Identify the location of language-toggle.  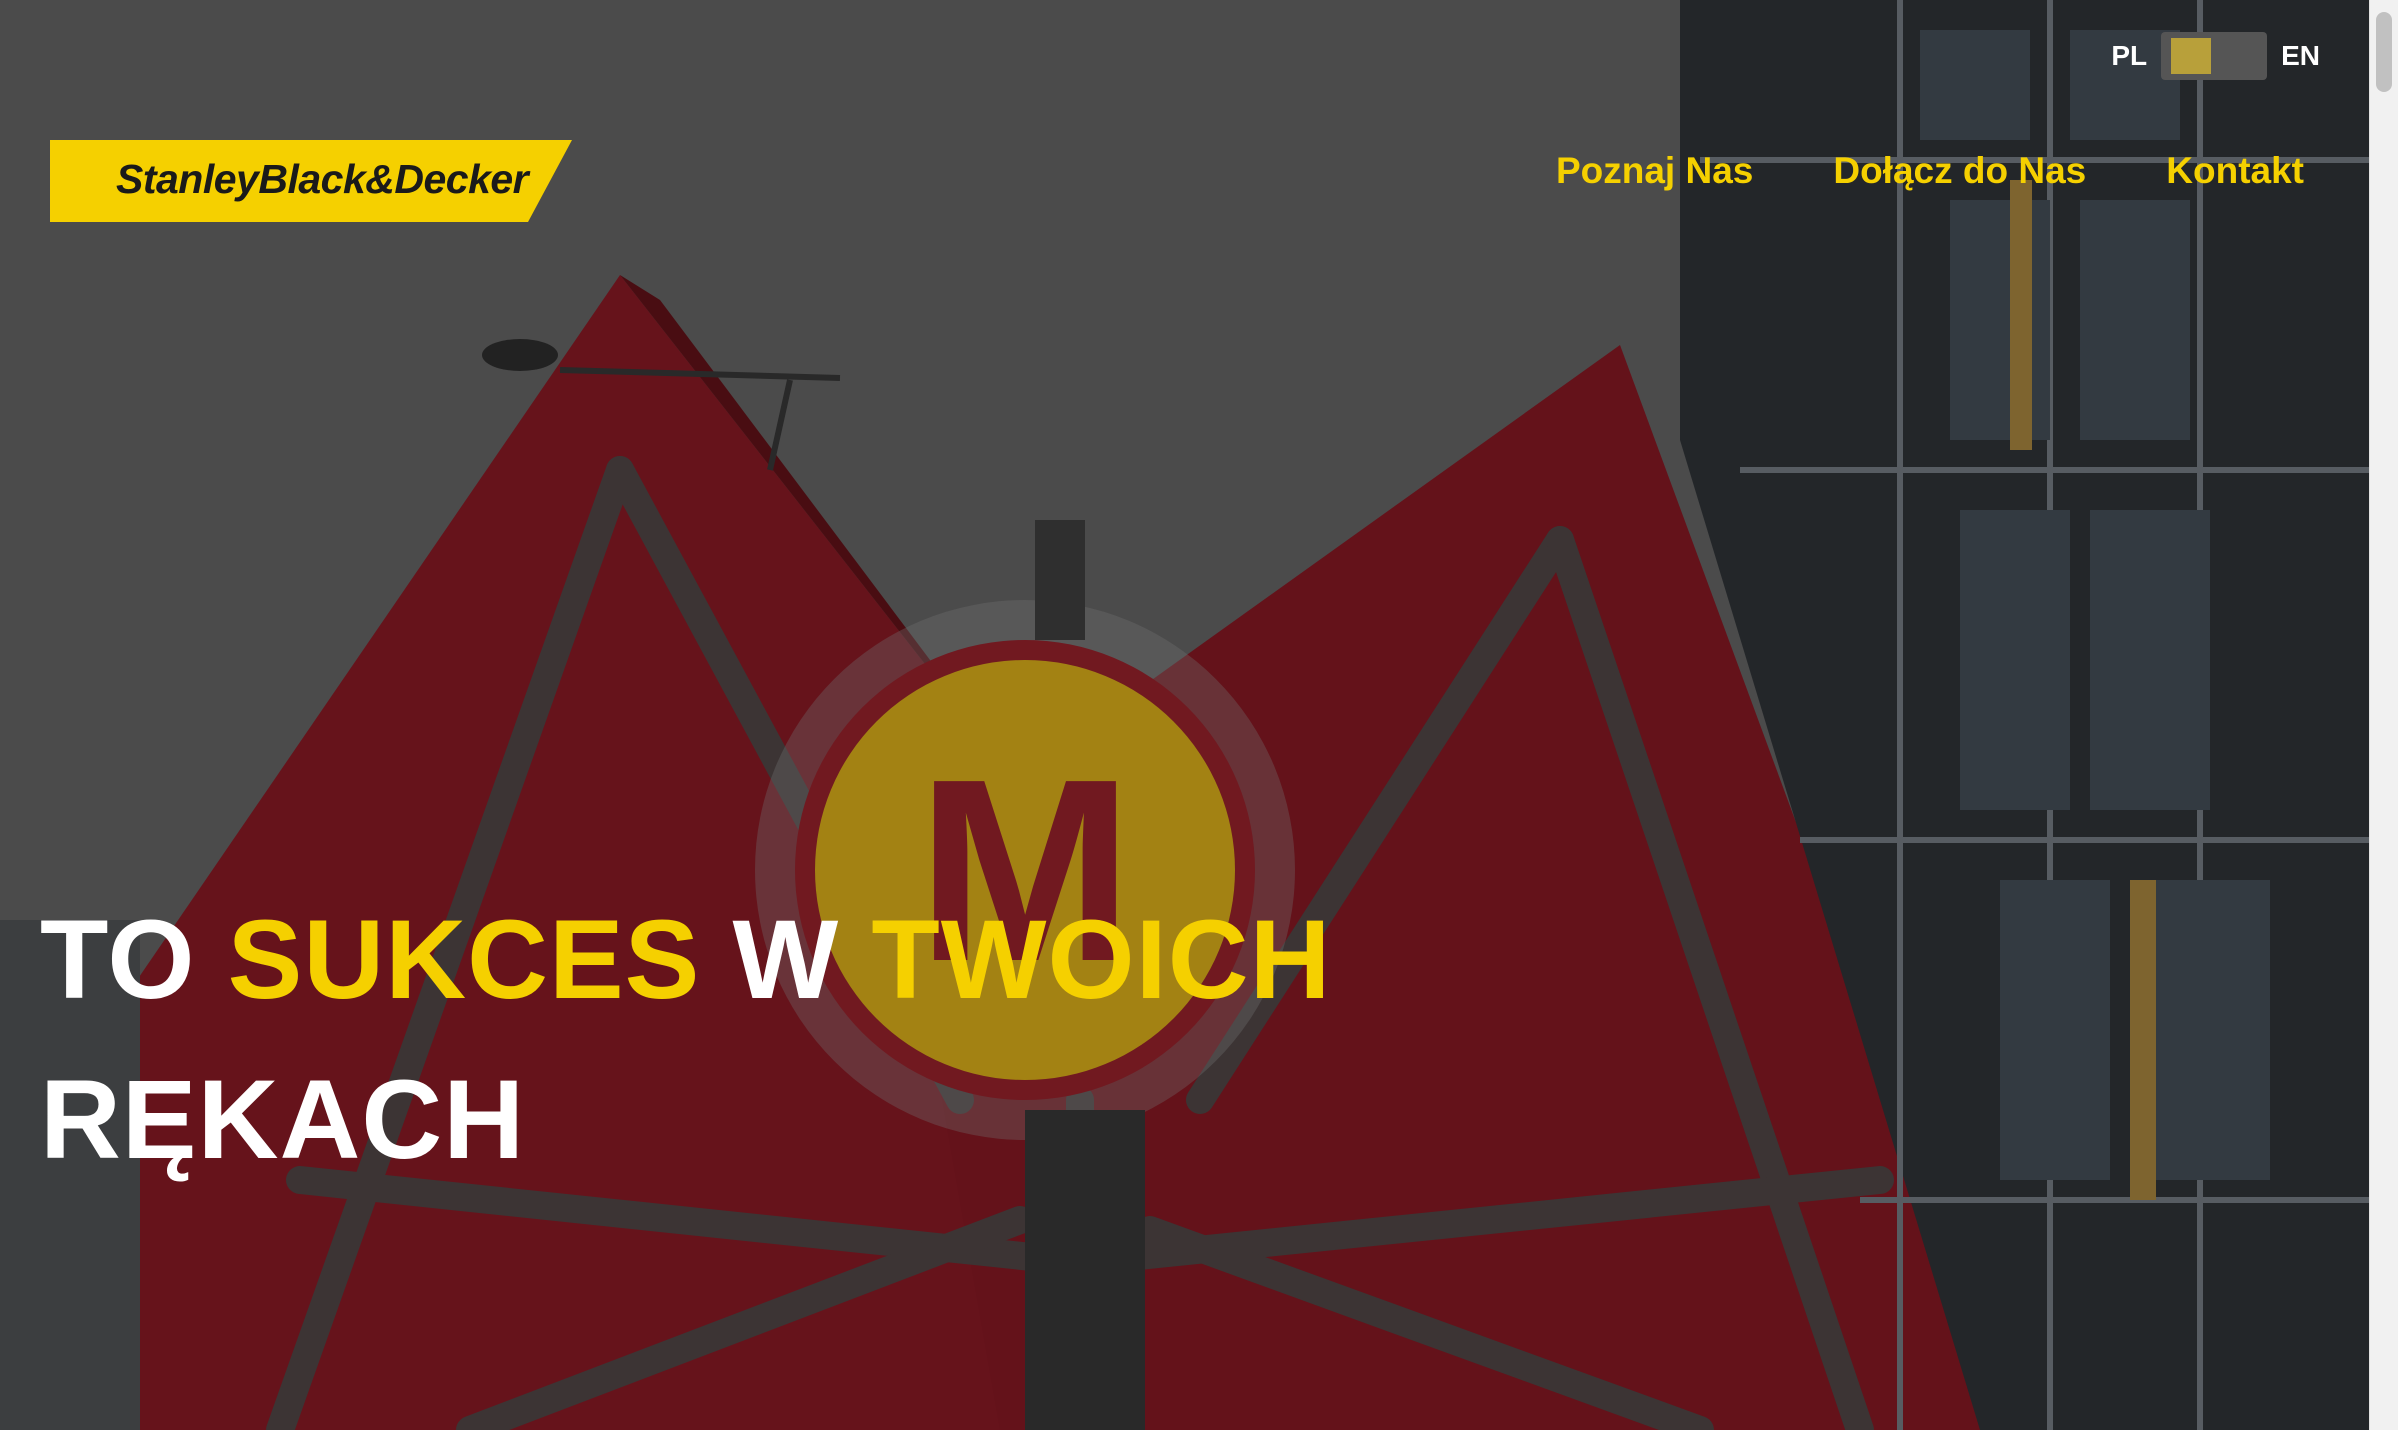
(2214, 56).